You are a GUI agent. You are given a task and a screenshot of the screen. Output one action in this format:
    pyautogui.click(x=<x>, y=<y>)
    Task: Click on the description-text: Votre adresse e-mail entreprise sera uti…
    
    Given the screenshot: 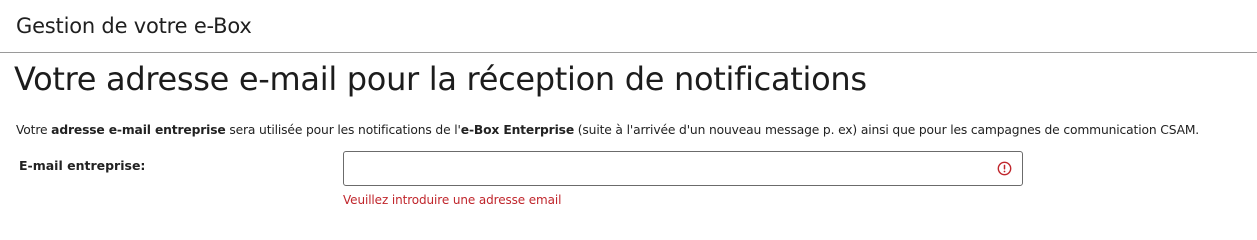 What is the action you would take?
    pyautogui.click(x=607, y=130)
    